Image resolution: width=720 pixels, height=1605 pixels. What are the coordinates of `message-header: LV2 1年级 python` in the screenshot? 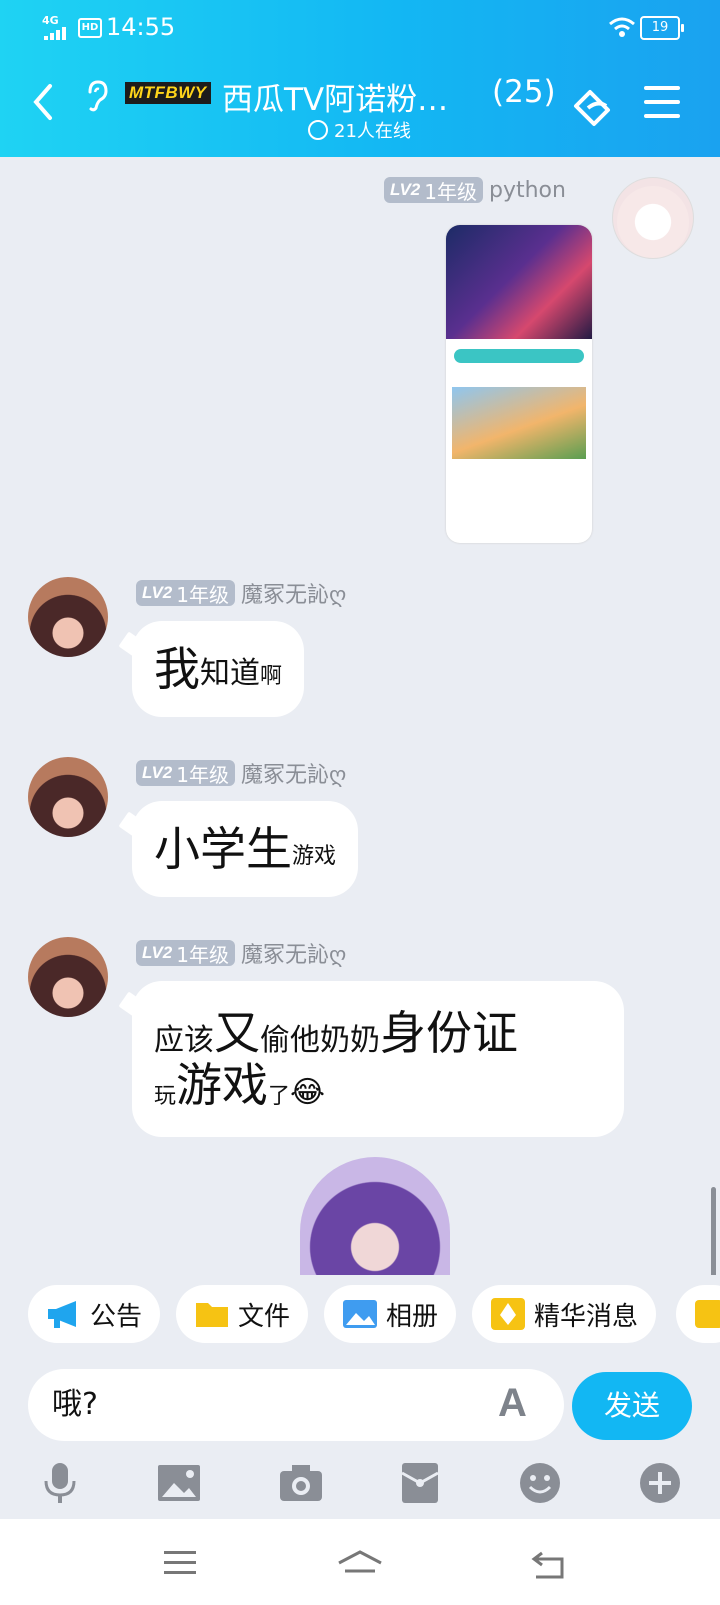 It's located at (475, 190).